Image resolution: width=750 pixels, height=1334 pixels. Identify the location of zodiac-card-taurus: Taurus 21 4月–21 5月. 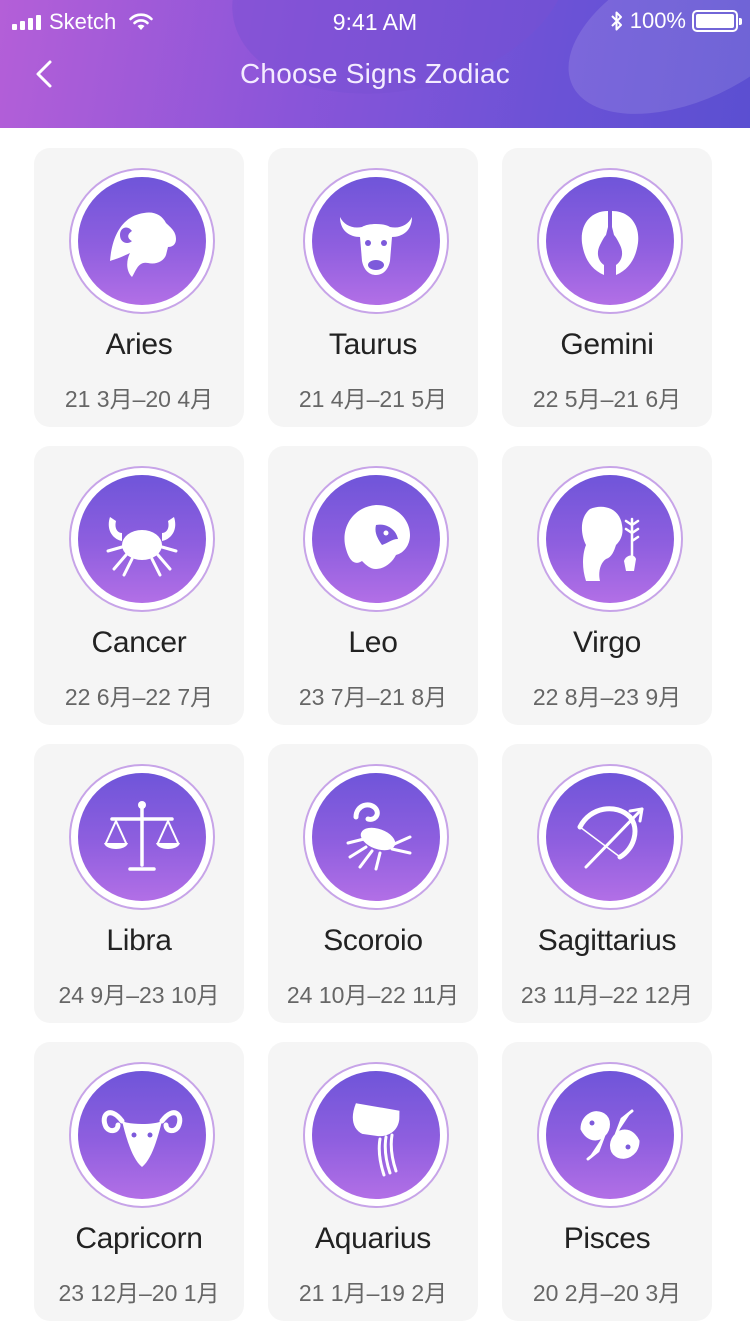
(373, 287).